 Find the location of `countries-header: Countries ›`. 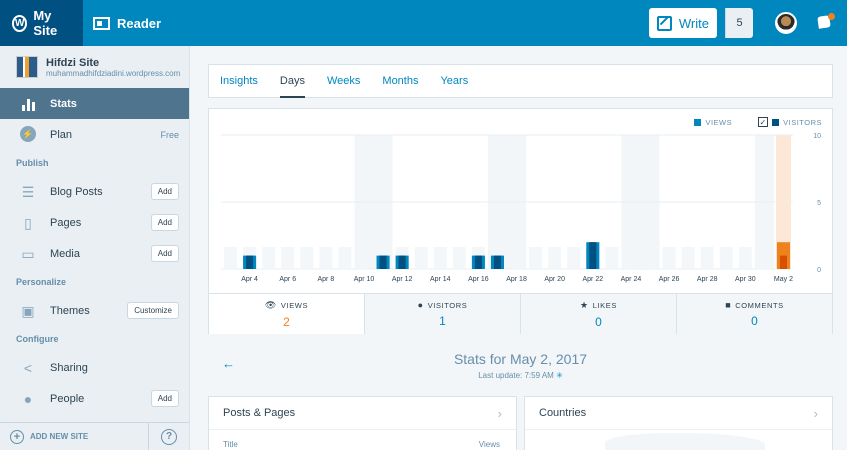

countries-header: Countries › is located at coordinates (678, 413).